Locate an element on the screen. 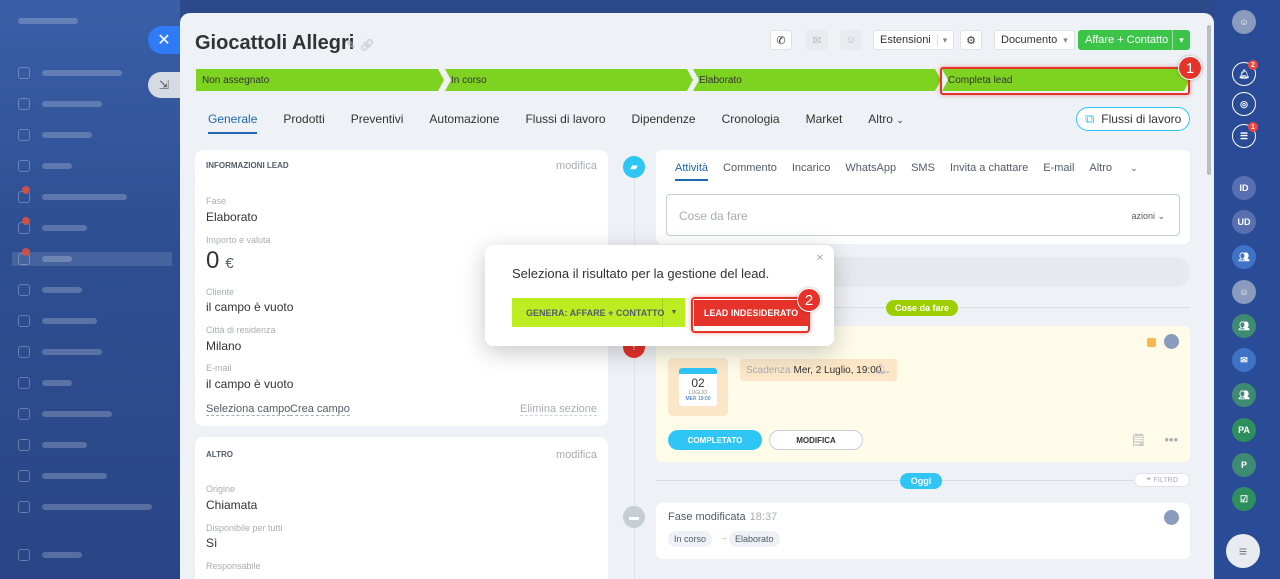  right-bar: ☺ 🔔︎ 2 ◎ ☰ 1 ID UD 👥︎ ☺ 👥︎ ✉ 👥︎ PA P ☑ ≡ is located at coordinates (1247, 289).